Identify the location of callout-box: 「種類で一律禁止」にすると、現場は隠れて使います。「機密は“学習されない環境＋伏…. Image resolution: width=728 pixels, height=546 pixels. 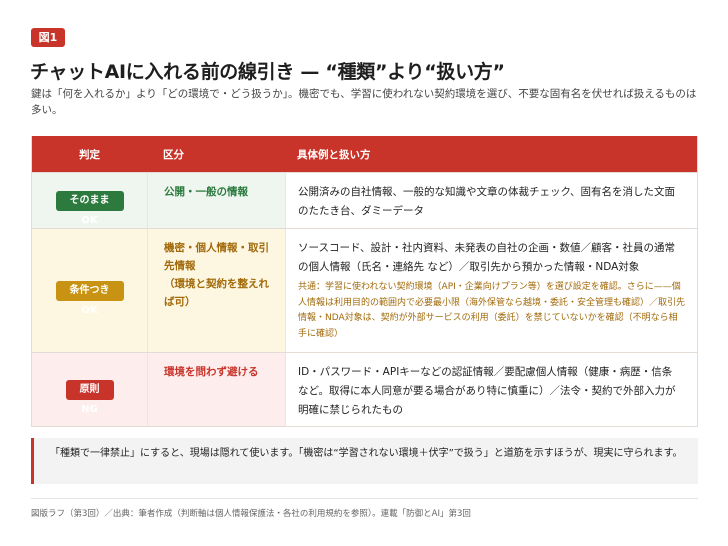
(364, 461).